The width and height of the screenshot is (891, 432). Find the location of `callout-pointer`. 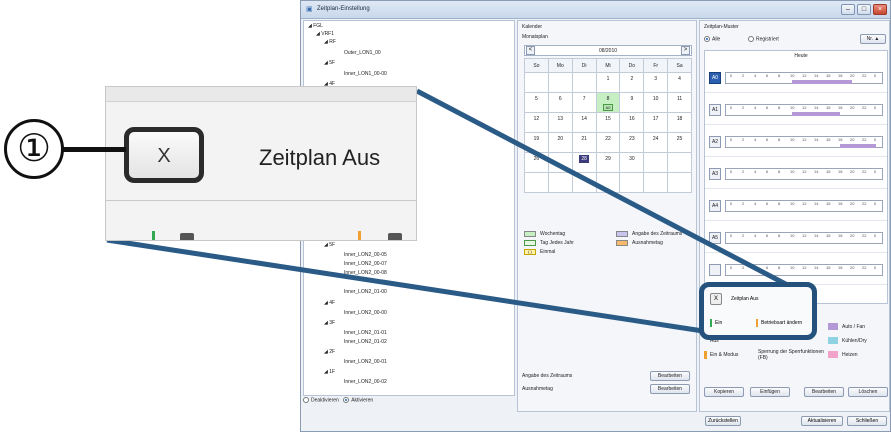

callout-pointer is located at coordinates (94, 149).